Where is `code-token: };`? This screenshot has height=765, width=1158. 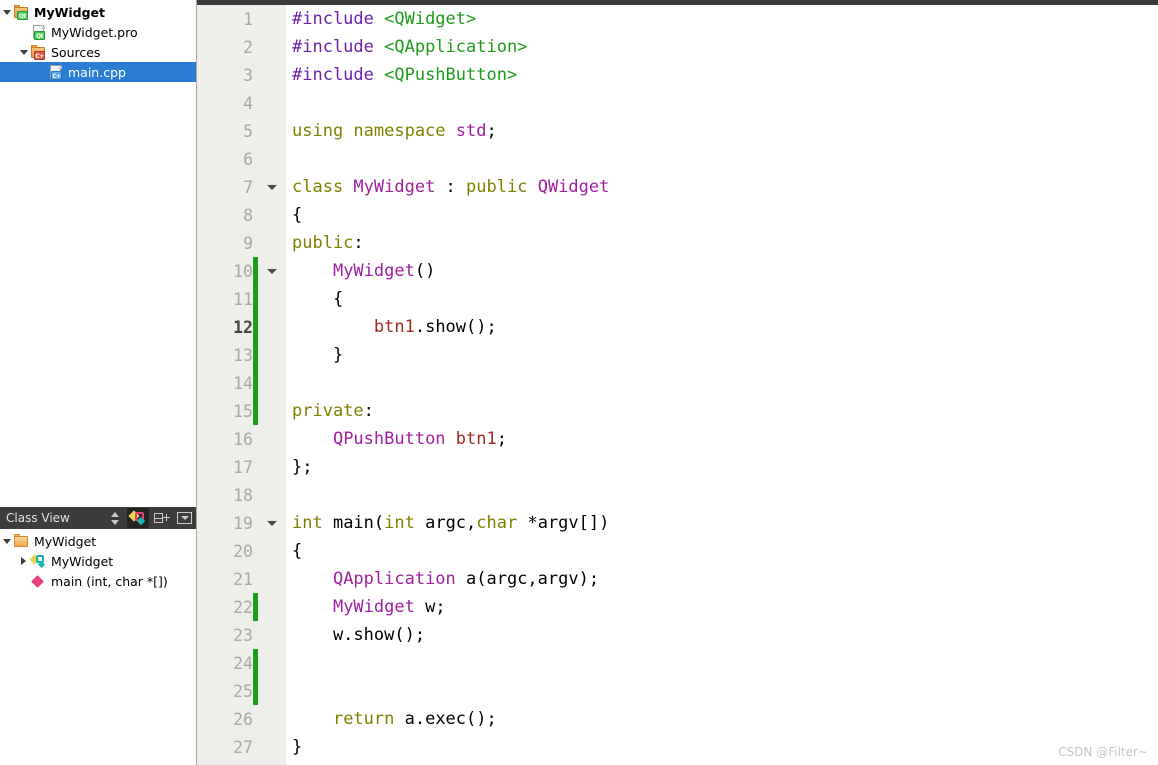
code-token: }; is located at coordinates (302, 467).